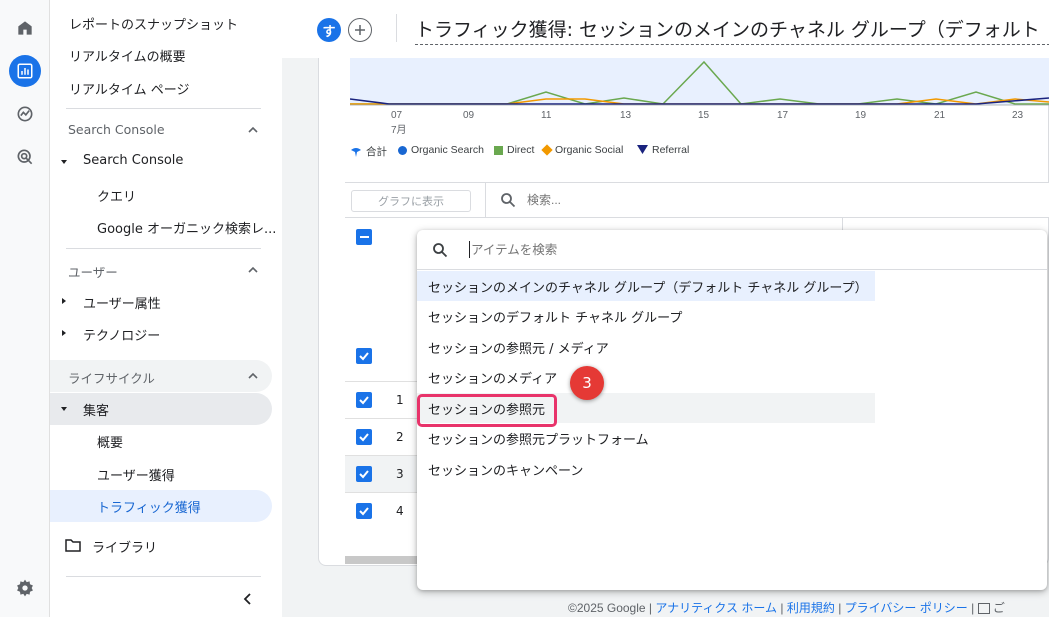  I want to click on sidebar-item-demographics: ユーザー属性, so click(122, 302).